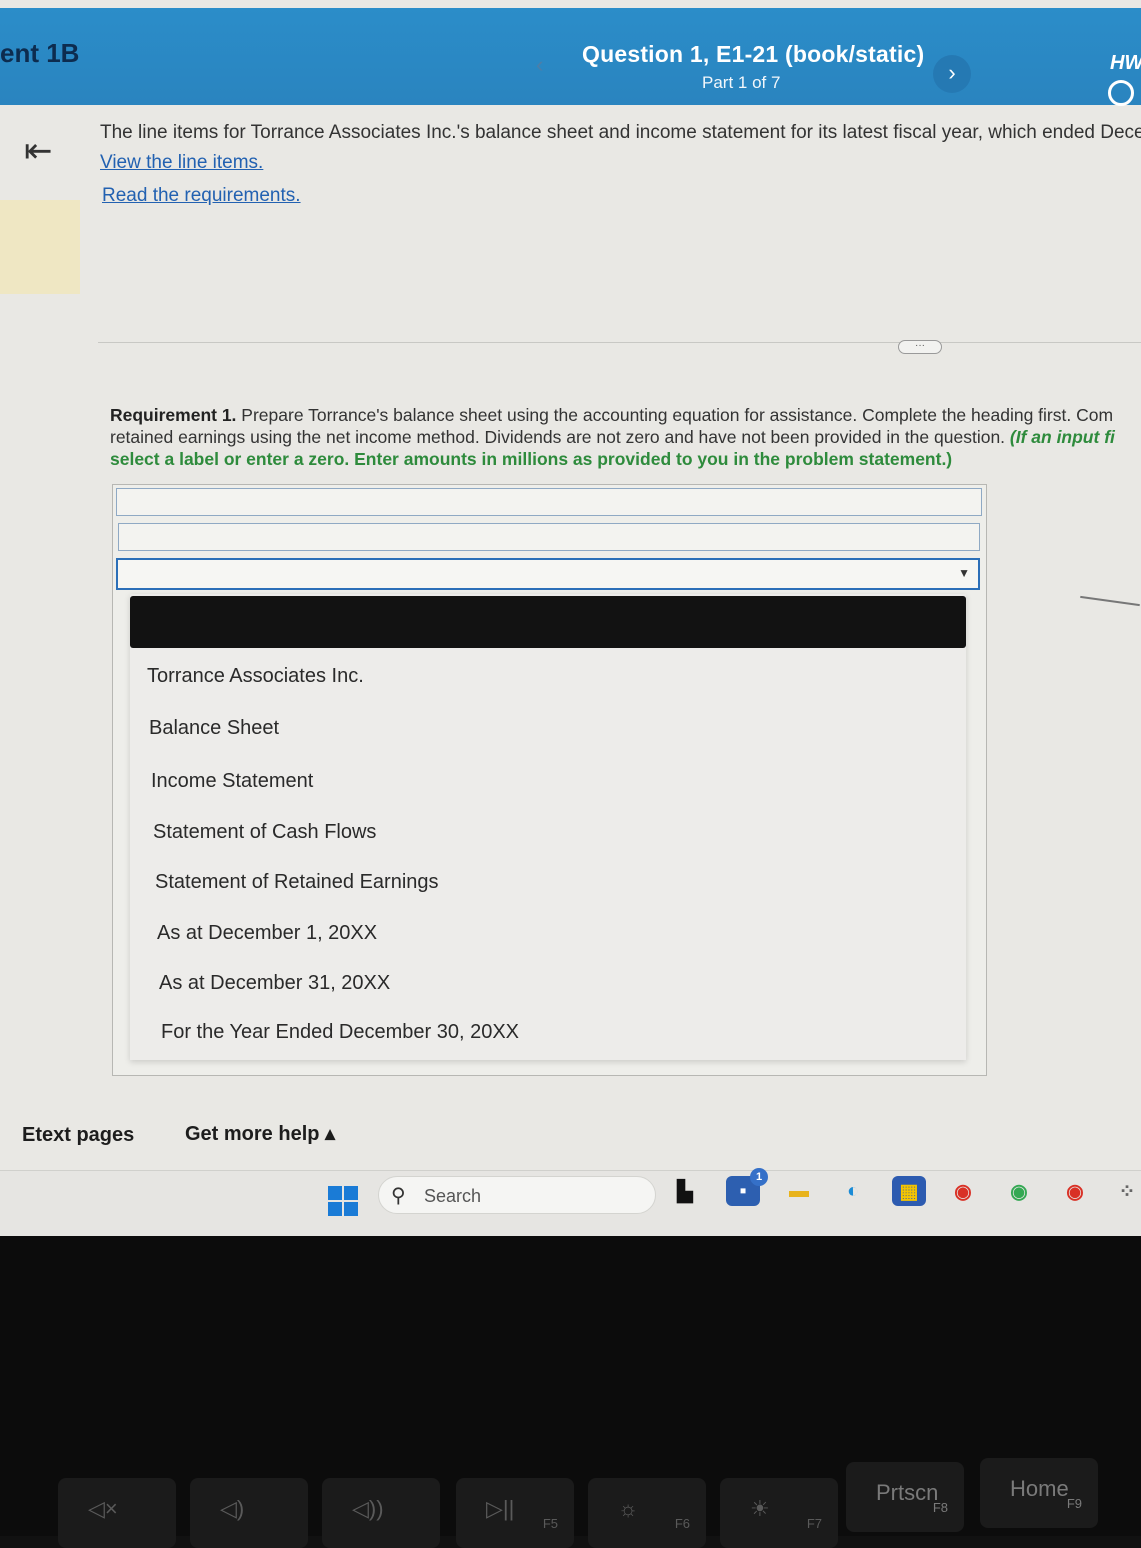 This screenshot has height=1548, width=1141. I want to click on expand-more-button: ···, so click(920, 347).